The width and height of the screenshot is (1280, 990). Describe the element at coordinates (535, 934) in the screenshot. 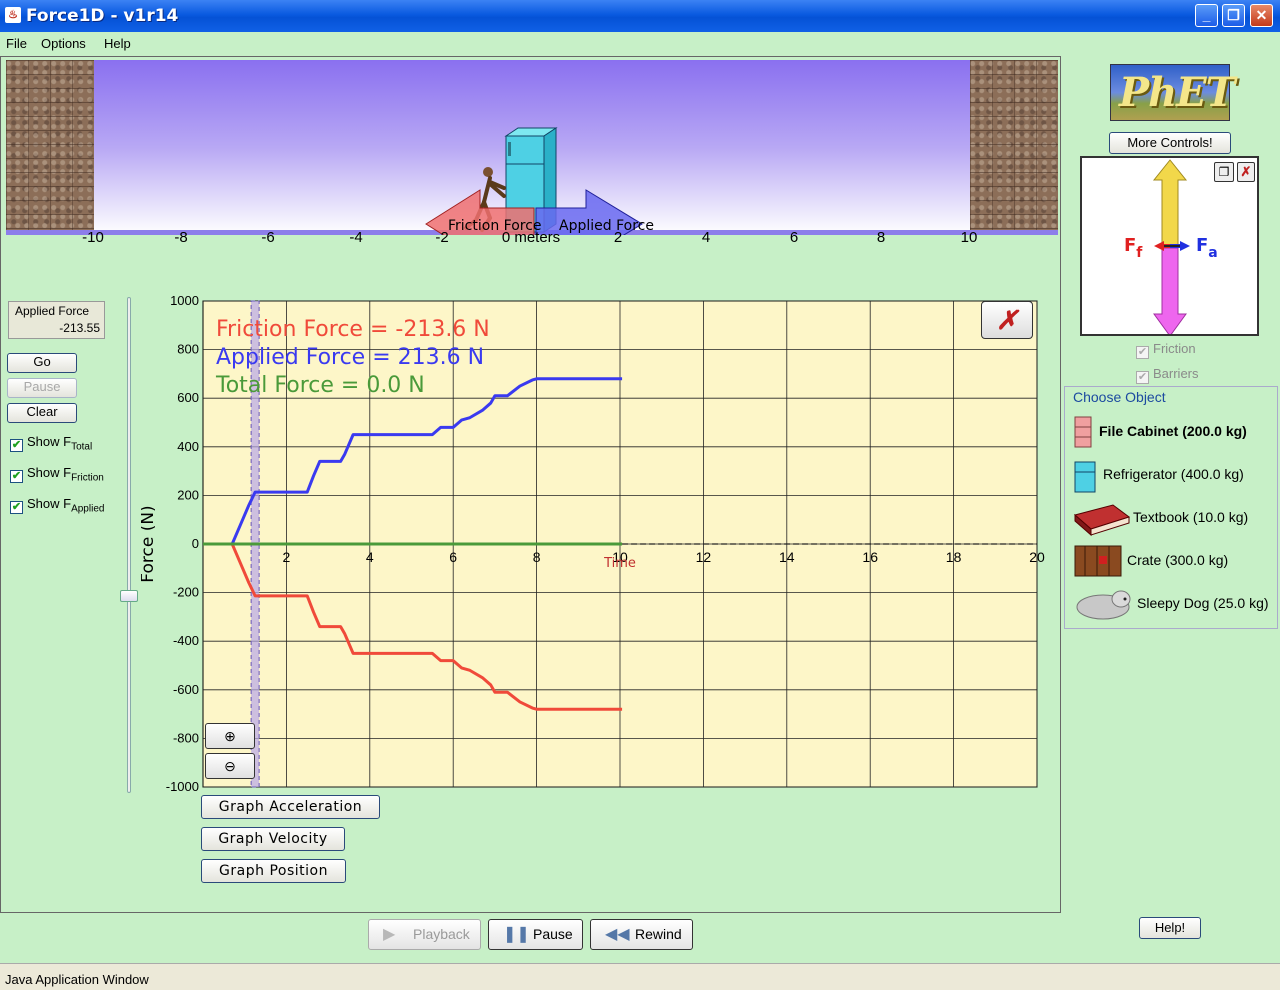

I see `pause-playback-button: ❚❚ Pause` at that location.